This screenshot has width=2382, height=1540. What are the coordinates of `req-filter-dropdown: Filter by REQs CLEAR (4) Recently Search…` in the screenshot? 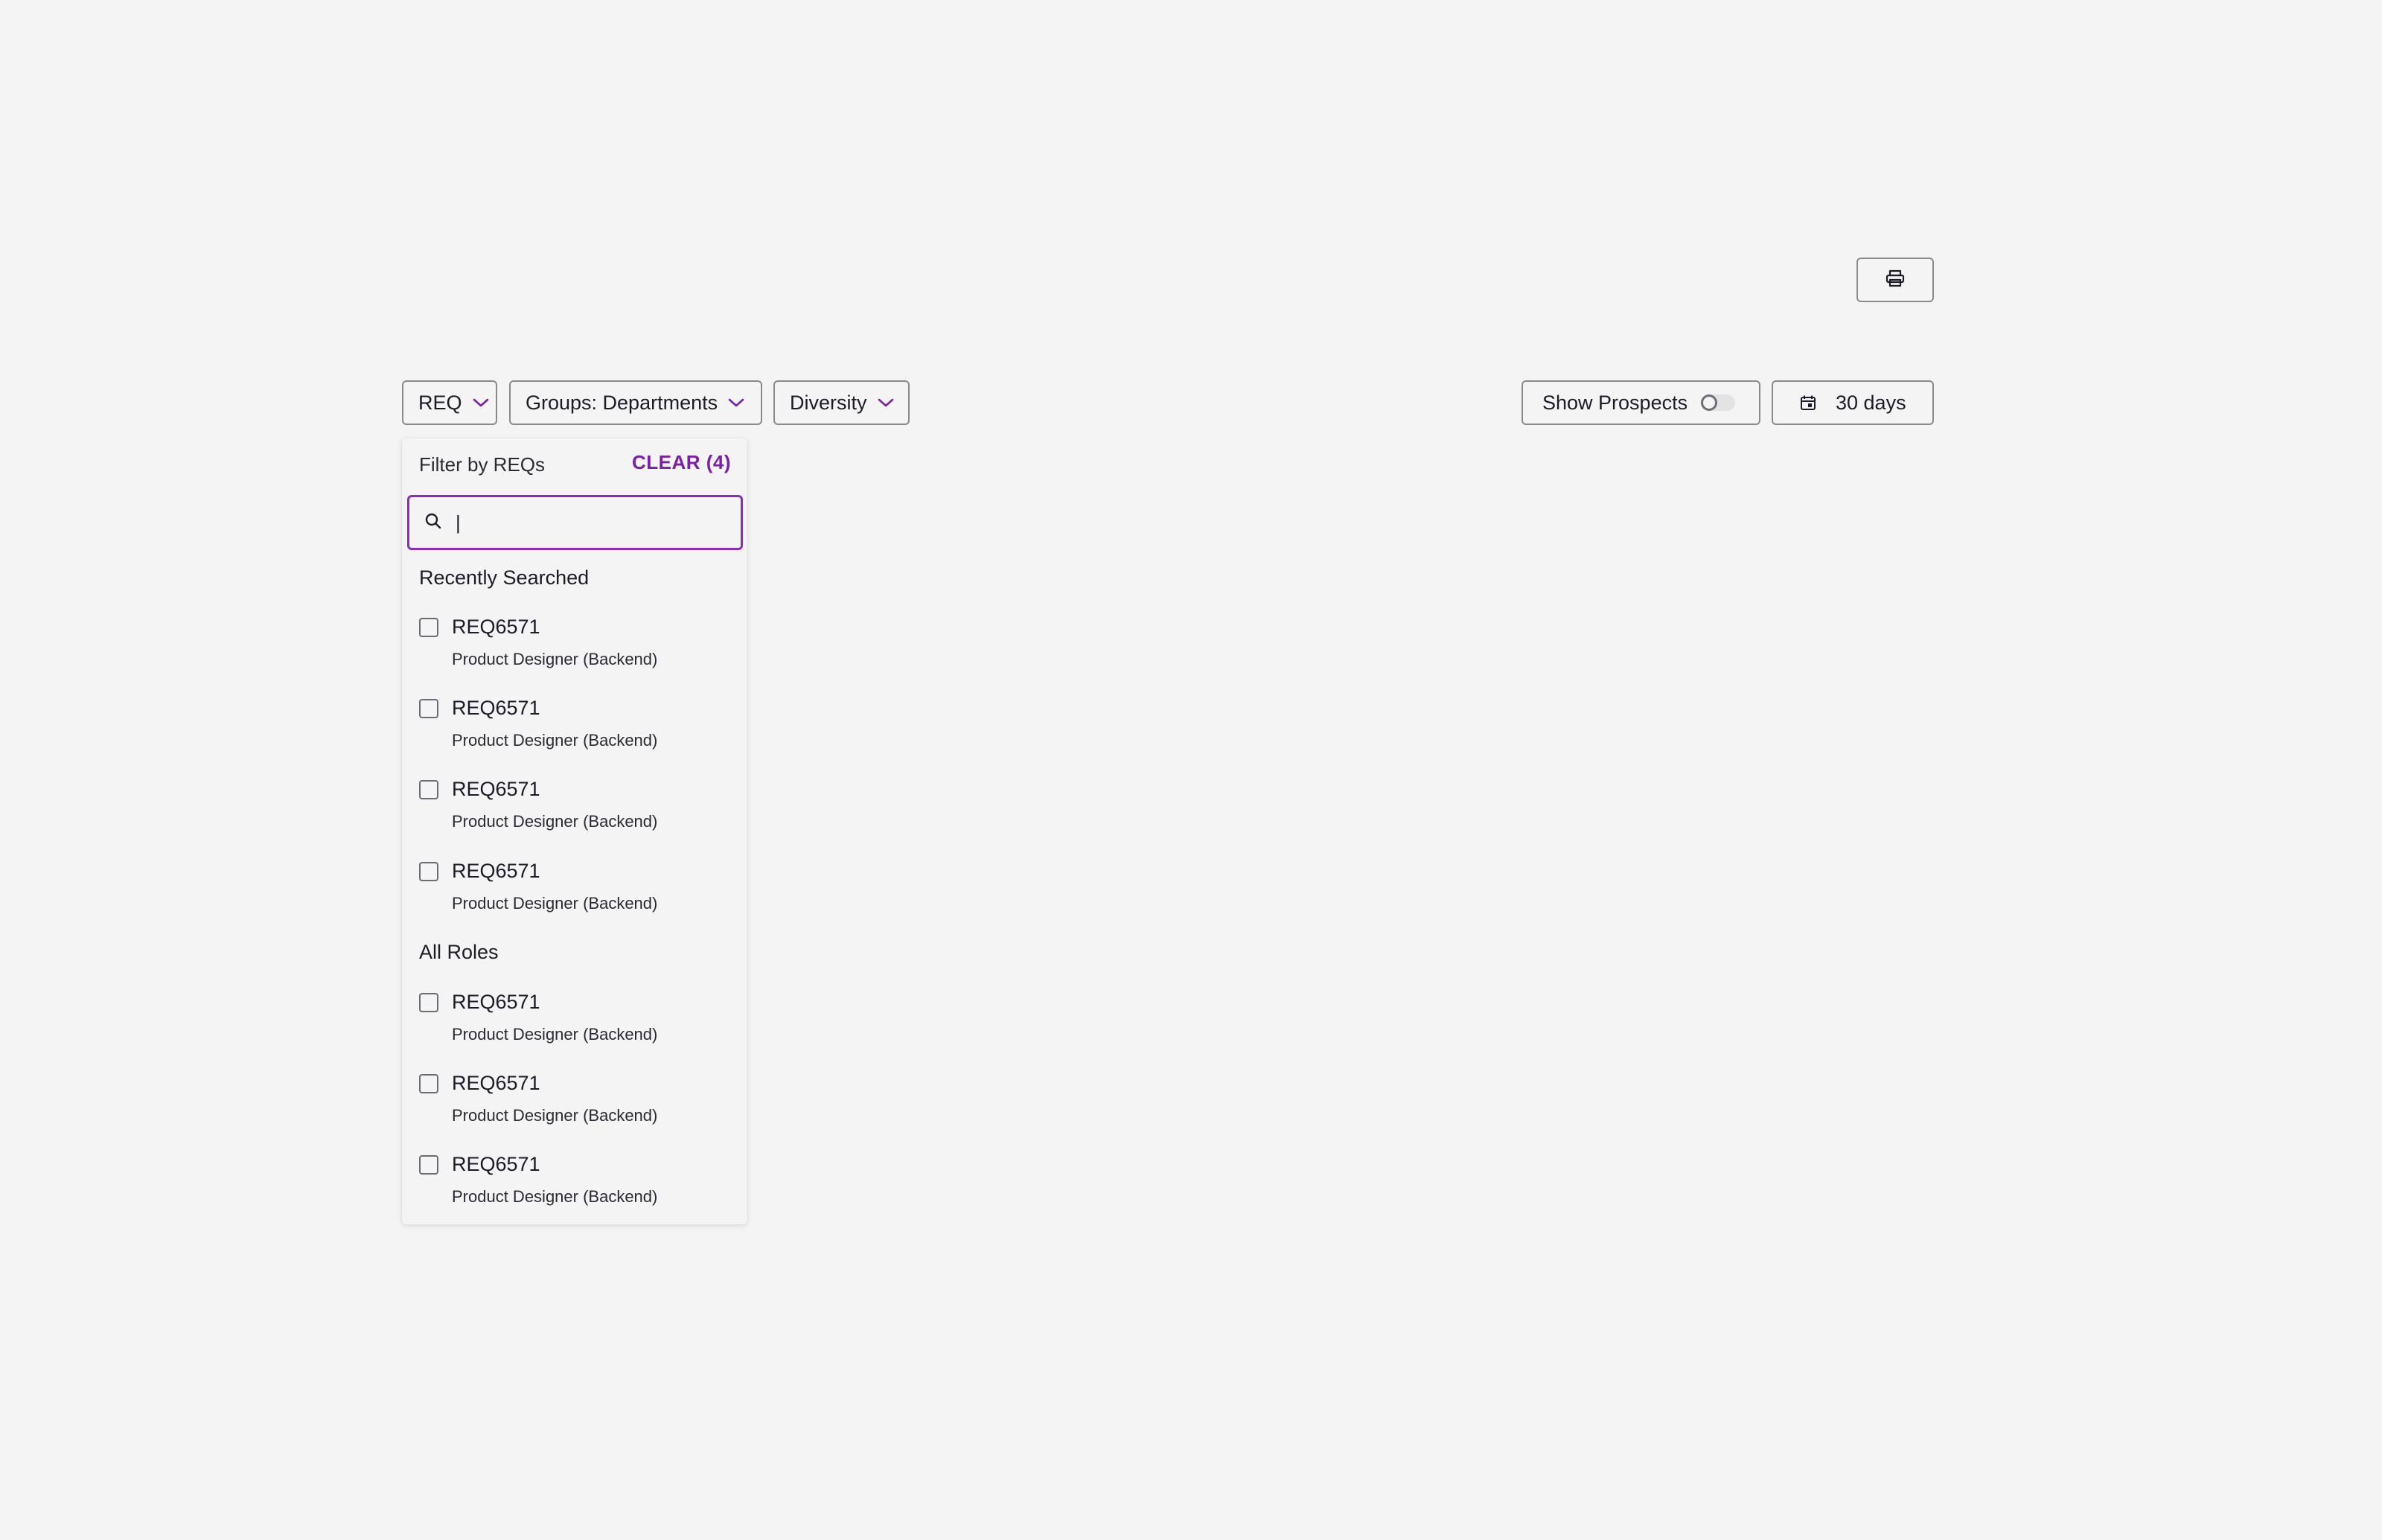 It's located at (574, 831).